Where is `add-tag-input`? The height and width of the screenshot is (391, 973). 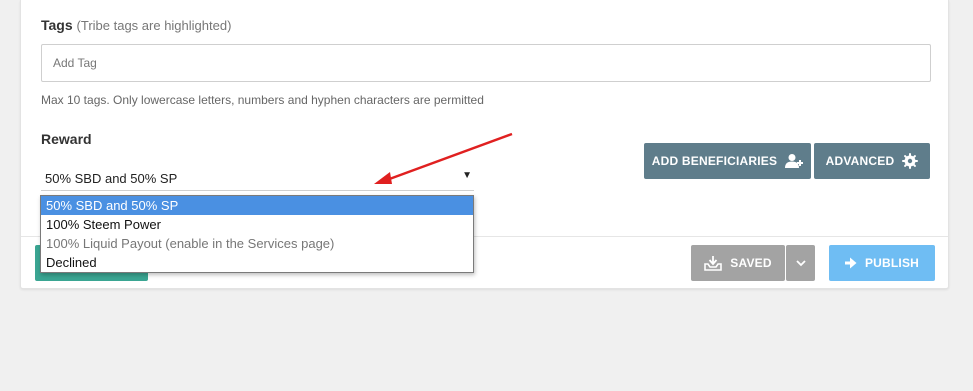
add-tag-input is located at coordinates (486, 63).